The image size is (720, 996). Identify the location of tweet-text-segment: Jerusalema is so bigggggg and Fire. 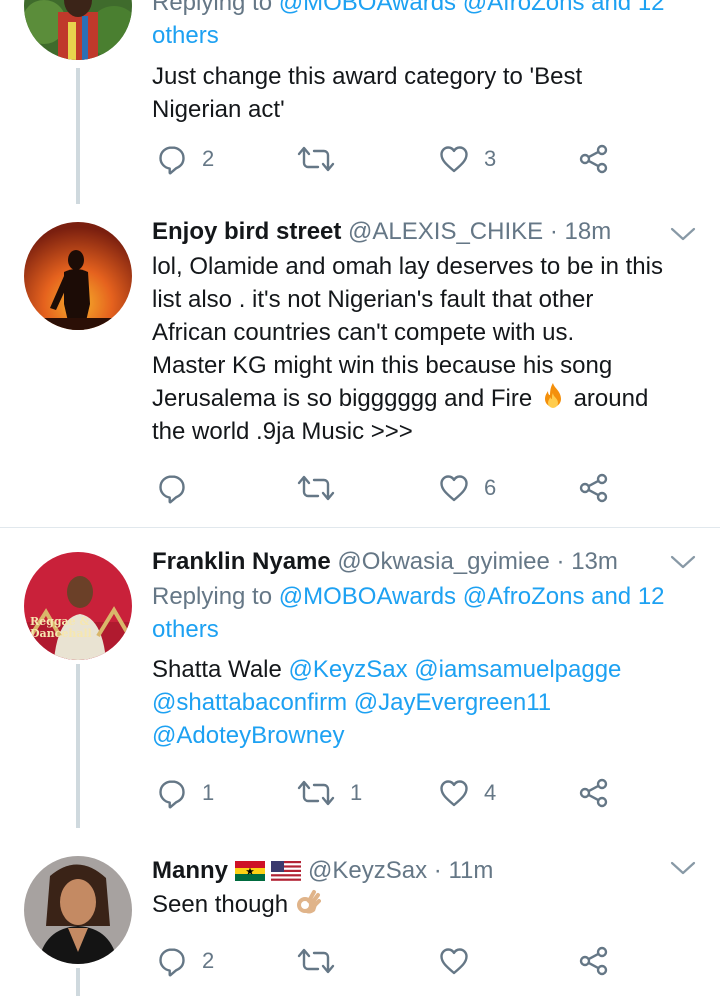
(342, 398).